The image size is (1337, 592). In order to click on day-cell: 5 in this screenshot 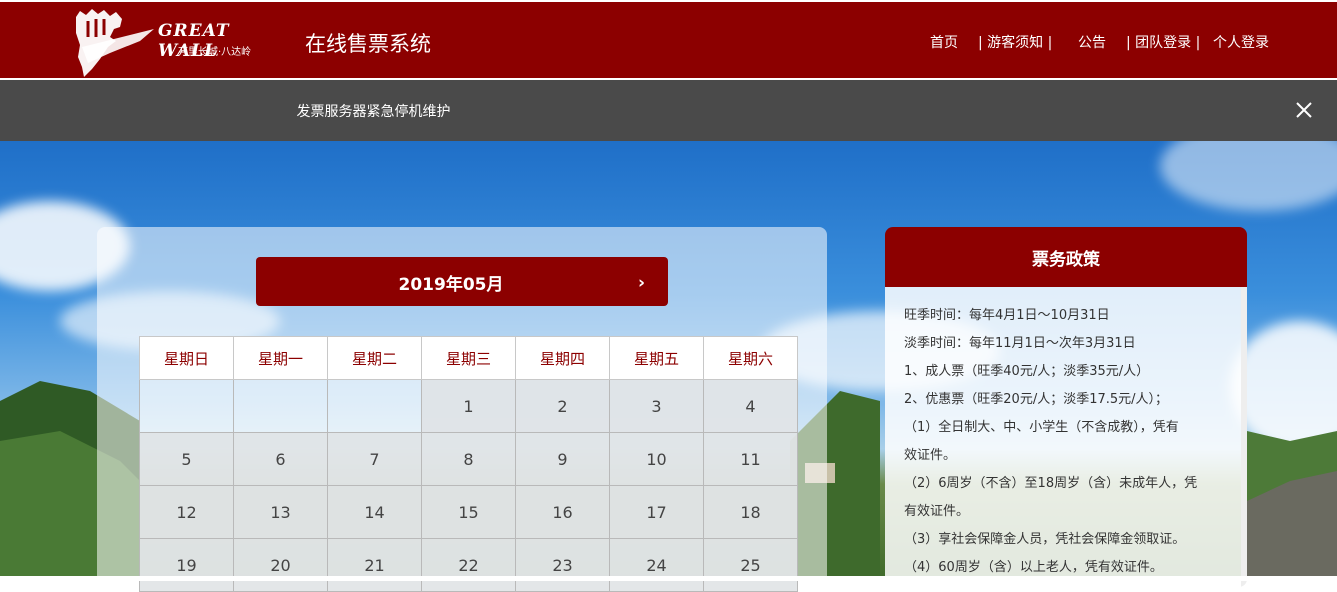, I will do `click(186, 459)`.